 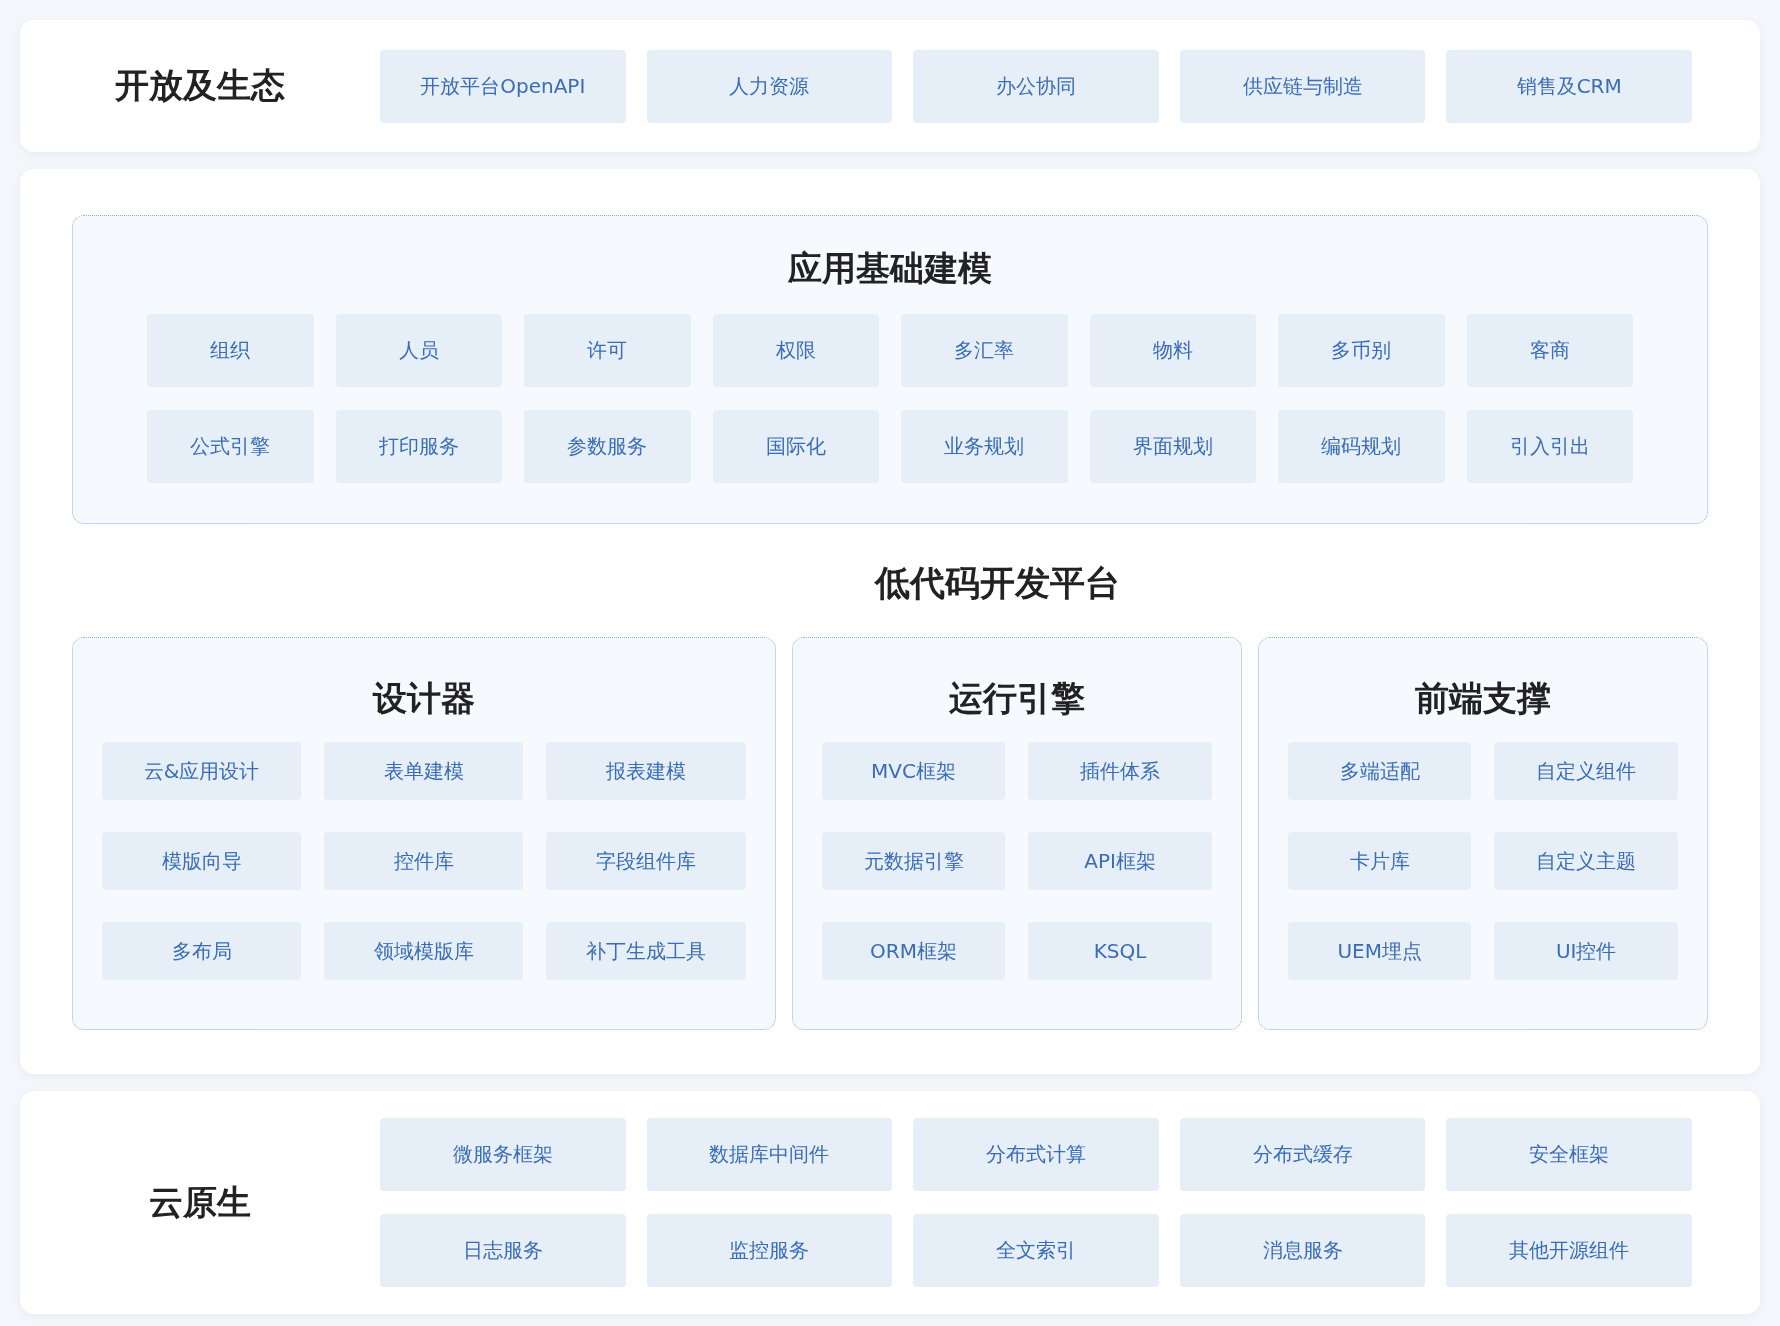 What do you see at coordinates (418, 350) in the screenshot?
I see `module-tile: 人员` at bounding box center [418, 350].